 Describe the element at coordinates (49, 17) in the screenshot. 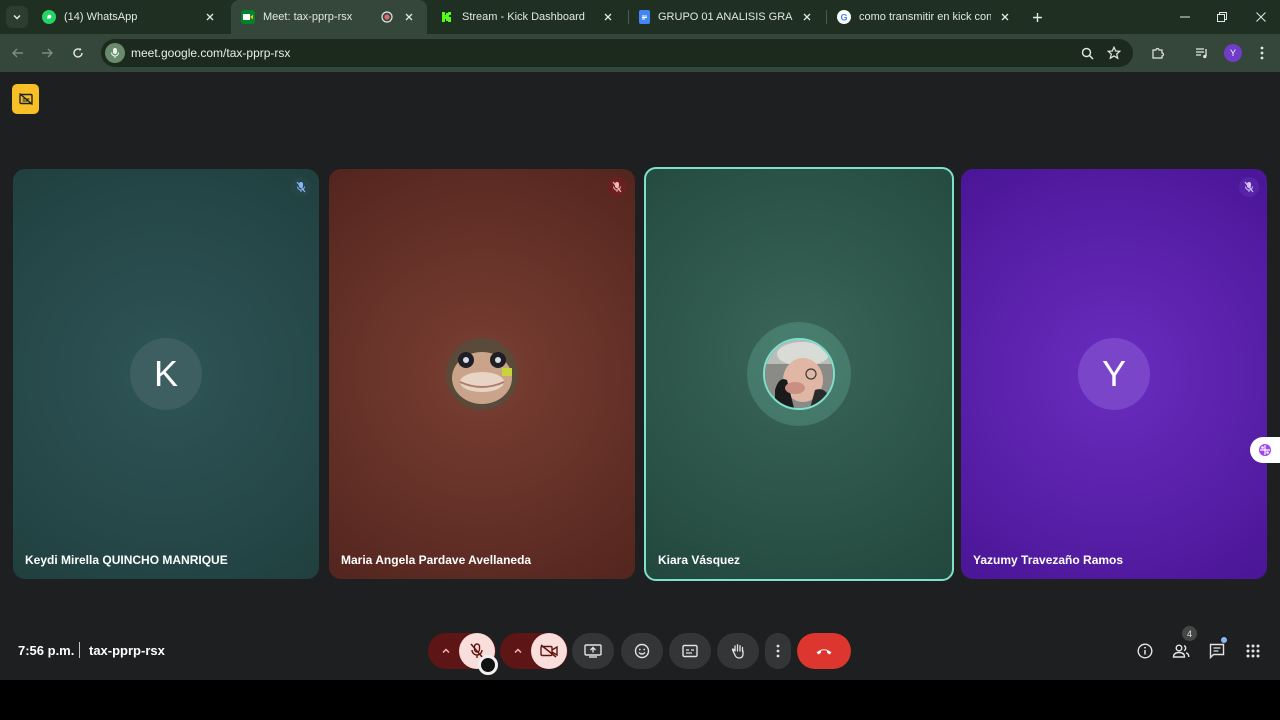

I see `whatsapp-icon` at that location.